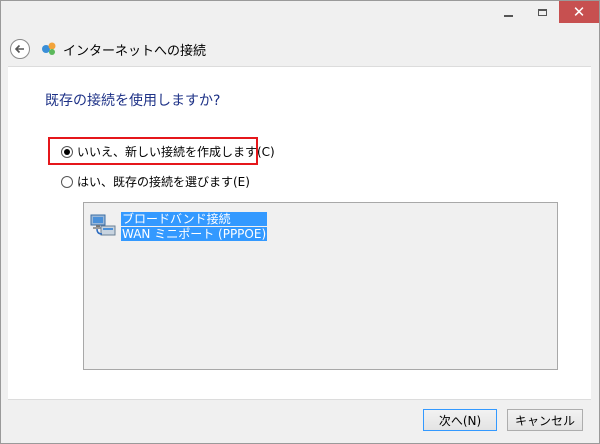 Image resolution: width=600 pixels, height=444 pixels. What do you see at coordinates (67, 181) in the screenshot?
I see `radio-unselected-icon` at bounding box center [67, 181].